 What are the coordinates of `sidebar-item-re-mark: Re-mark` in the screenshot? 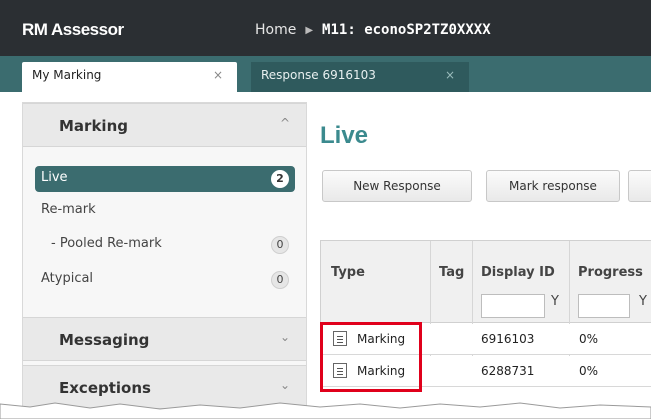 It's located at (165, 211).